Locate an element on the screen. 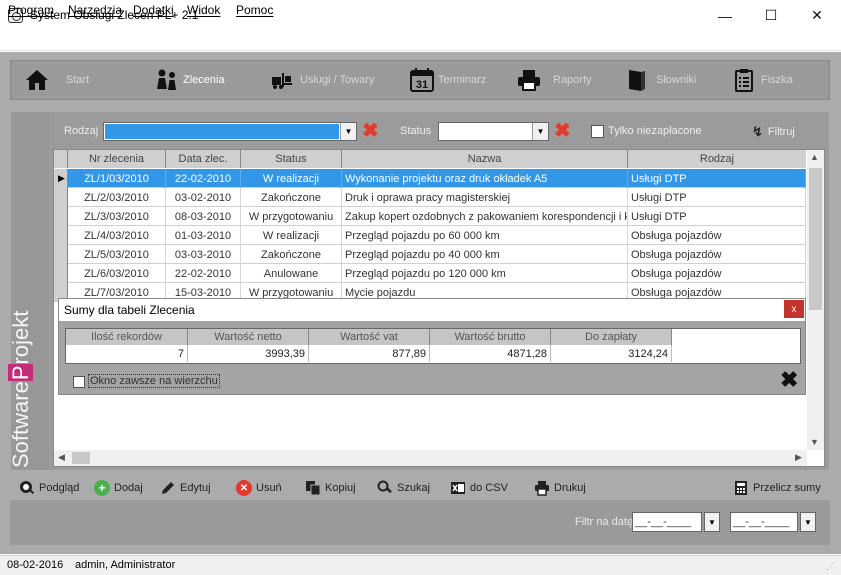 The image size is (841, 575). calculator-icon is located at coordinates (741, 488).